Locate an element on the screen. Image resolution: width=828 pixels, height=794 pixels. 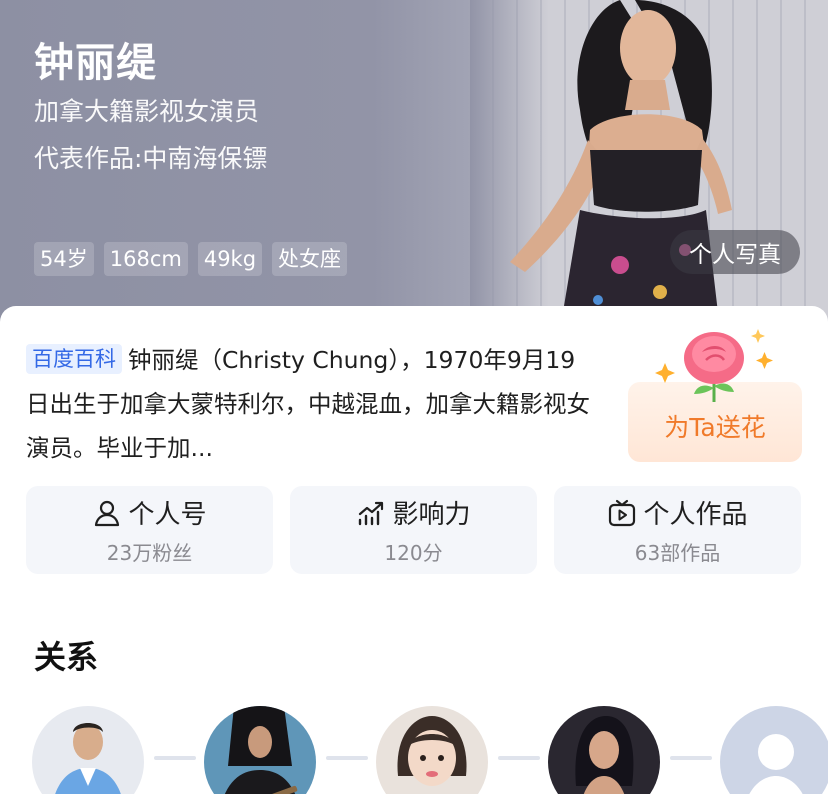
stats-row: 个人号 23万粉丝 影响力 120分 个人作品 63部作品 is located at coordinates (413, 530).